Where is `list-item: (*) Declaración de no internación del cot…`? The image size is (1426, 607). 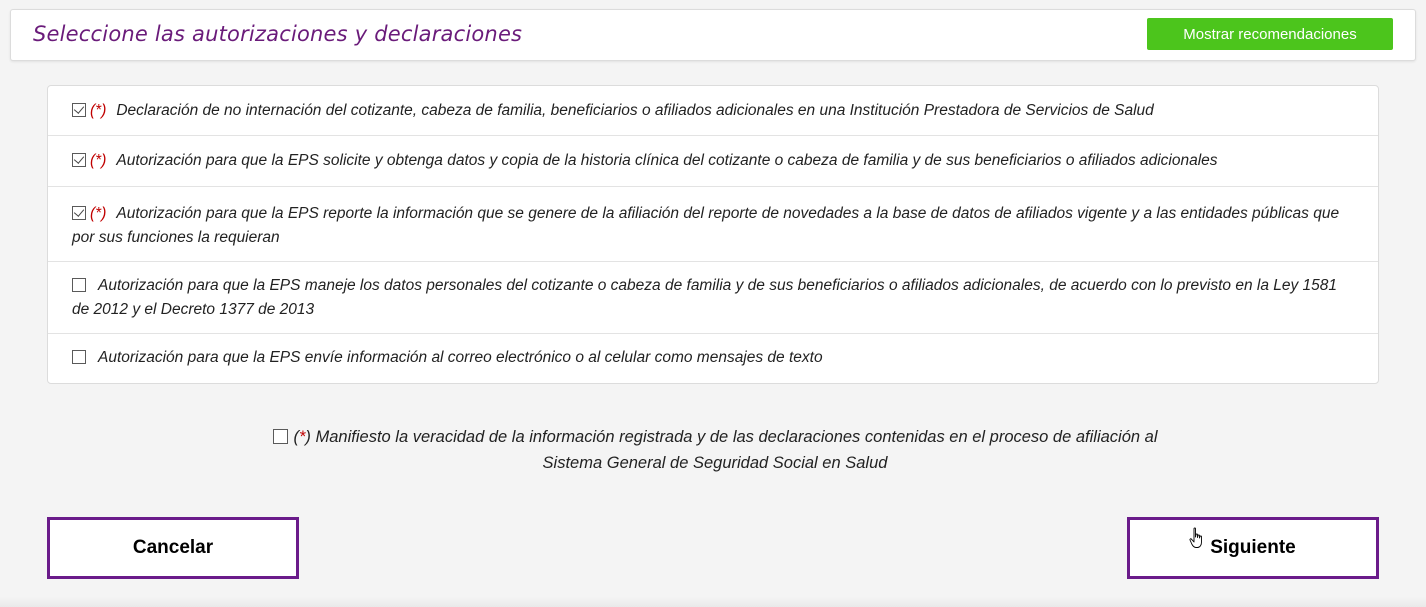 list-item: (*) Declaración de no internación del cot… is located at coordinates (713, 111).